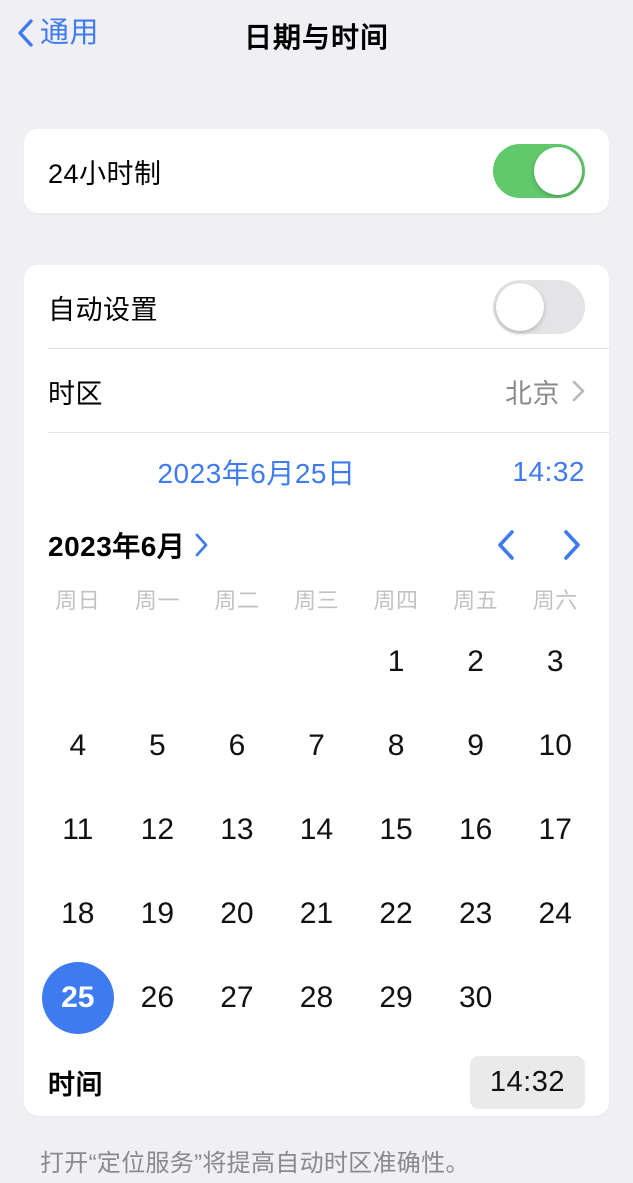 This screenshot has width=633, height=1183. Describe the element at coordinates (539, 545) in the screenshot. I see `calendar-nav-group` at that location.